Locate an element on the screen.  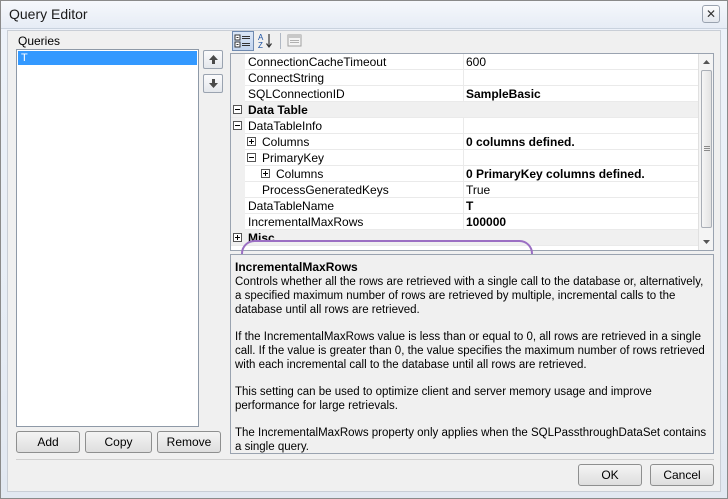
dialog-footer: OK Cancel is located at coordinates (365, 475).